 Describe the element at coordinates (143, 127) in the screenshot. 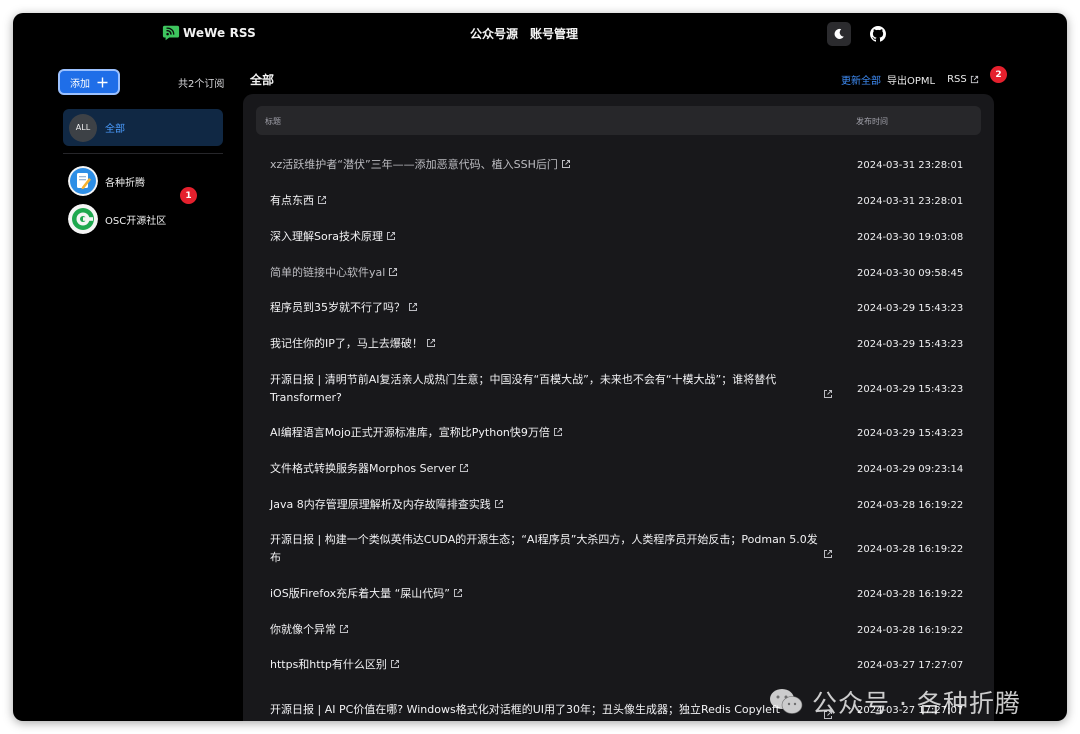

I see `sidebar-item-all: ALL 全部` at that location.